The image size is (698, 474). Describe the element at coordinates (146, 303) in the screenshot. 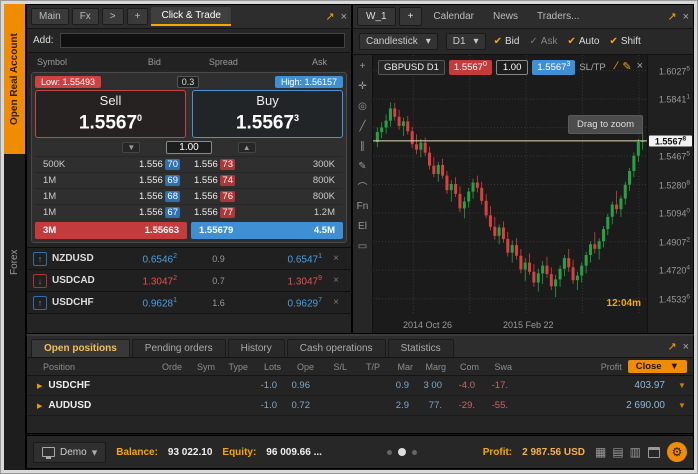

I see `bid-quote: 0.96281` at that location.